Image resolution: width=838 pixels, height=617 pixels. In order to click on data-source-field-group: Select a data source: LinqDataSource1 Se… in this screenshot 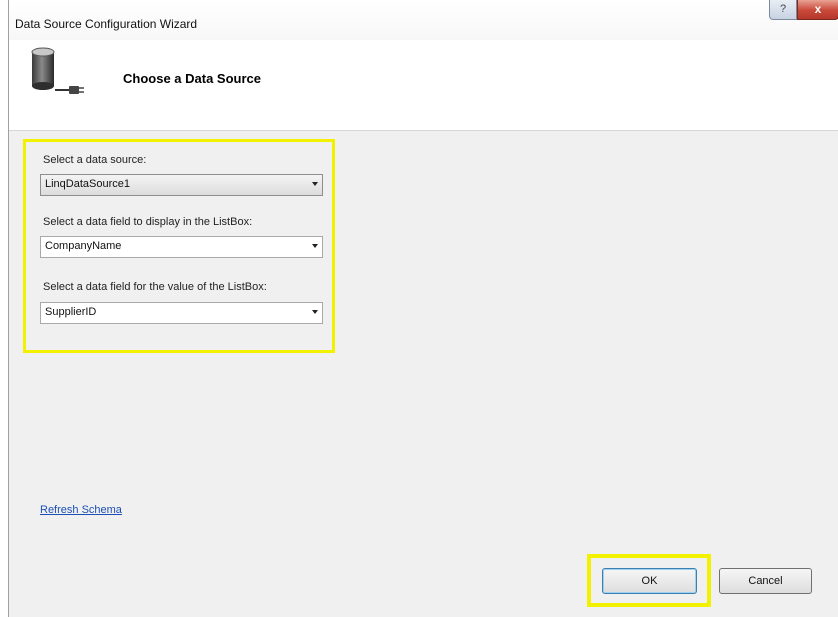, I will do `click(179, 246)`.